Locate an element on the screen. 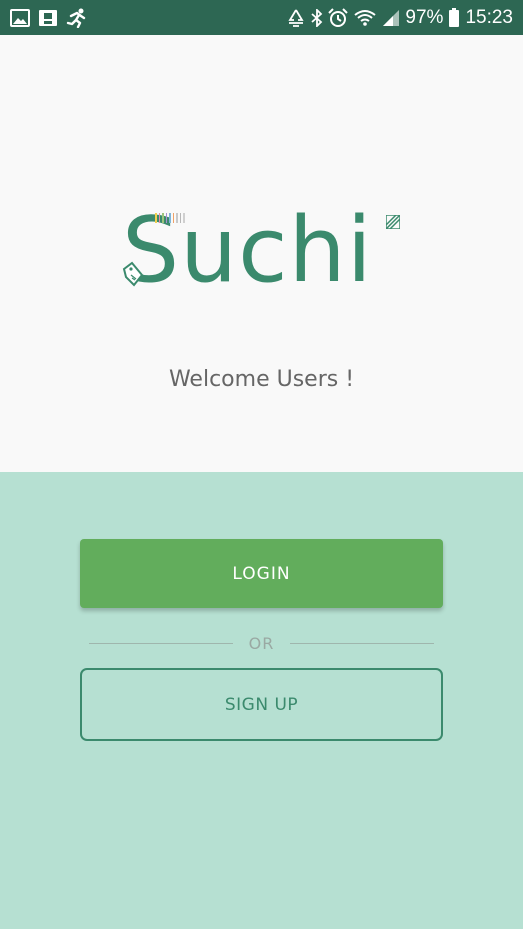  bluetooth-icon is located at coordinates (317, 17).